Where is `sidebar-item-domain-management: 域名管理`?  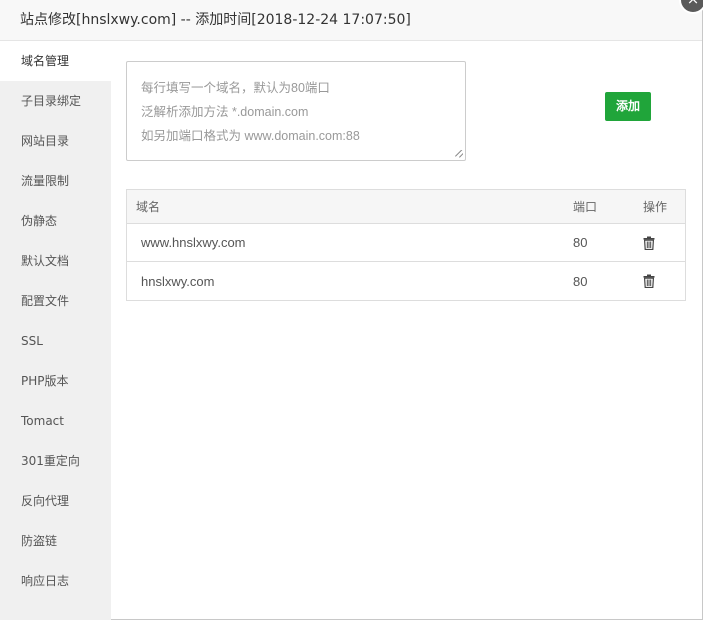
sidebar-item-domain-management: 域名管理 is located at coordinates (55, 61).